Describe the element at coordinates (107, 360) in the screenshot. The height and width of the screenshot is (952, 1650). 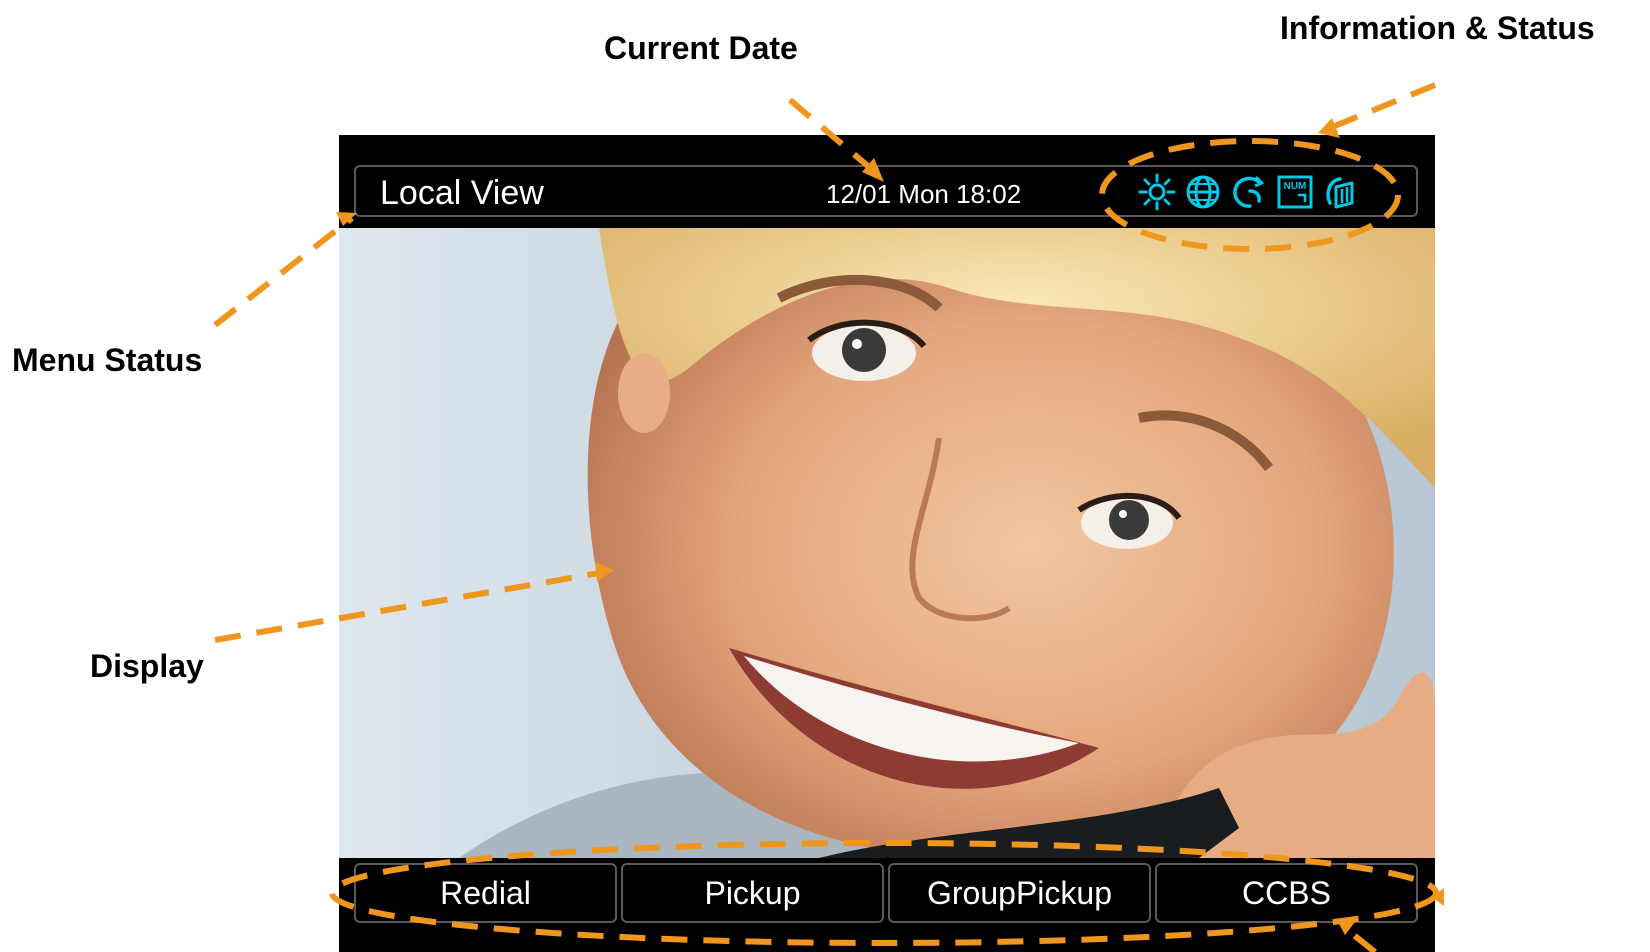
I see `callout-menu-status: Menu Status` at that location.